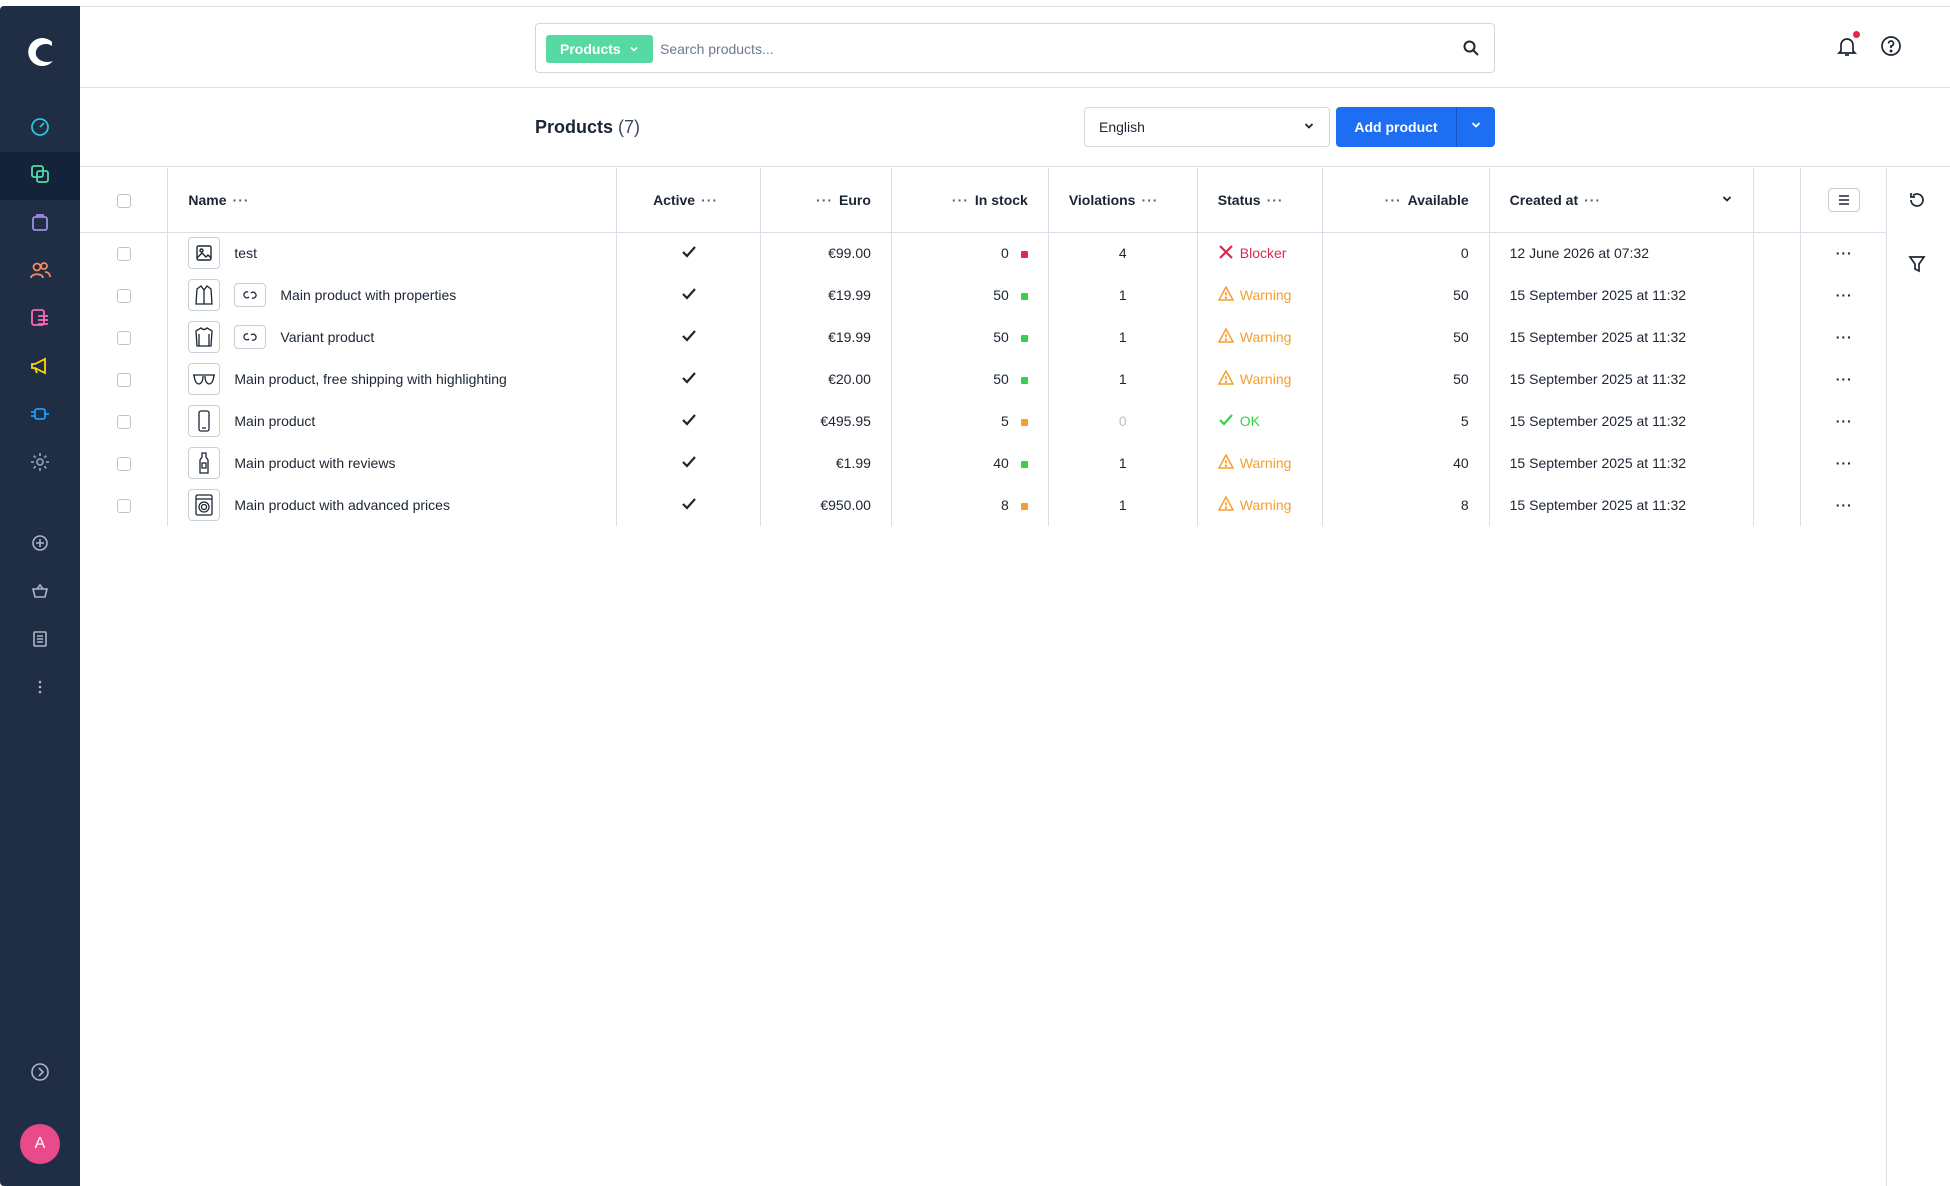 The image size is (1950, 1186). I want to click on search-icon, so click(1471, 50).